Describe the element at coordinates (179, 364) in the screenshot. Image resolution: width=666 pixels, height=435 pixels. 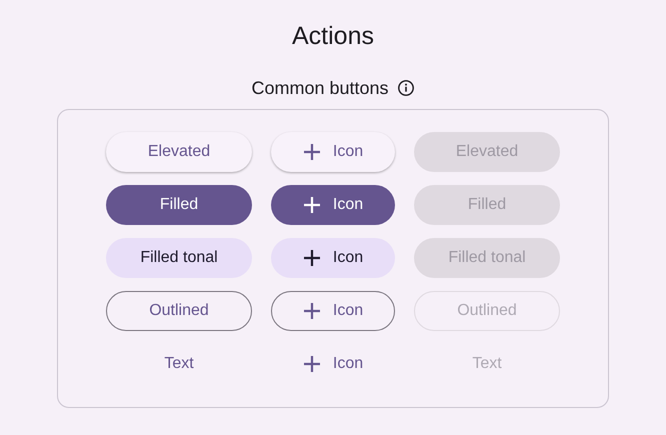
I see `text-button: Text` at that location.